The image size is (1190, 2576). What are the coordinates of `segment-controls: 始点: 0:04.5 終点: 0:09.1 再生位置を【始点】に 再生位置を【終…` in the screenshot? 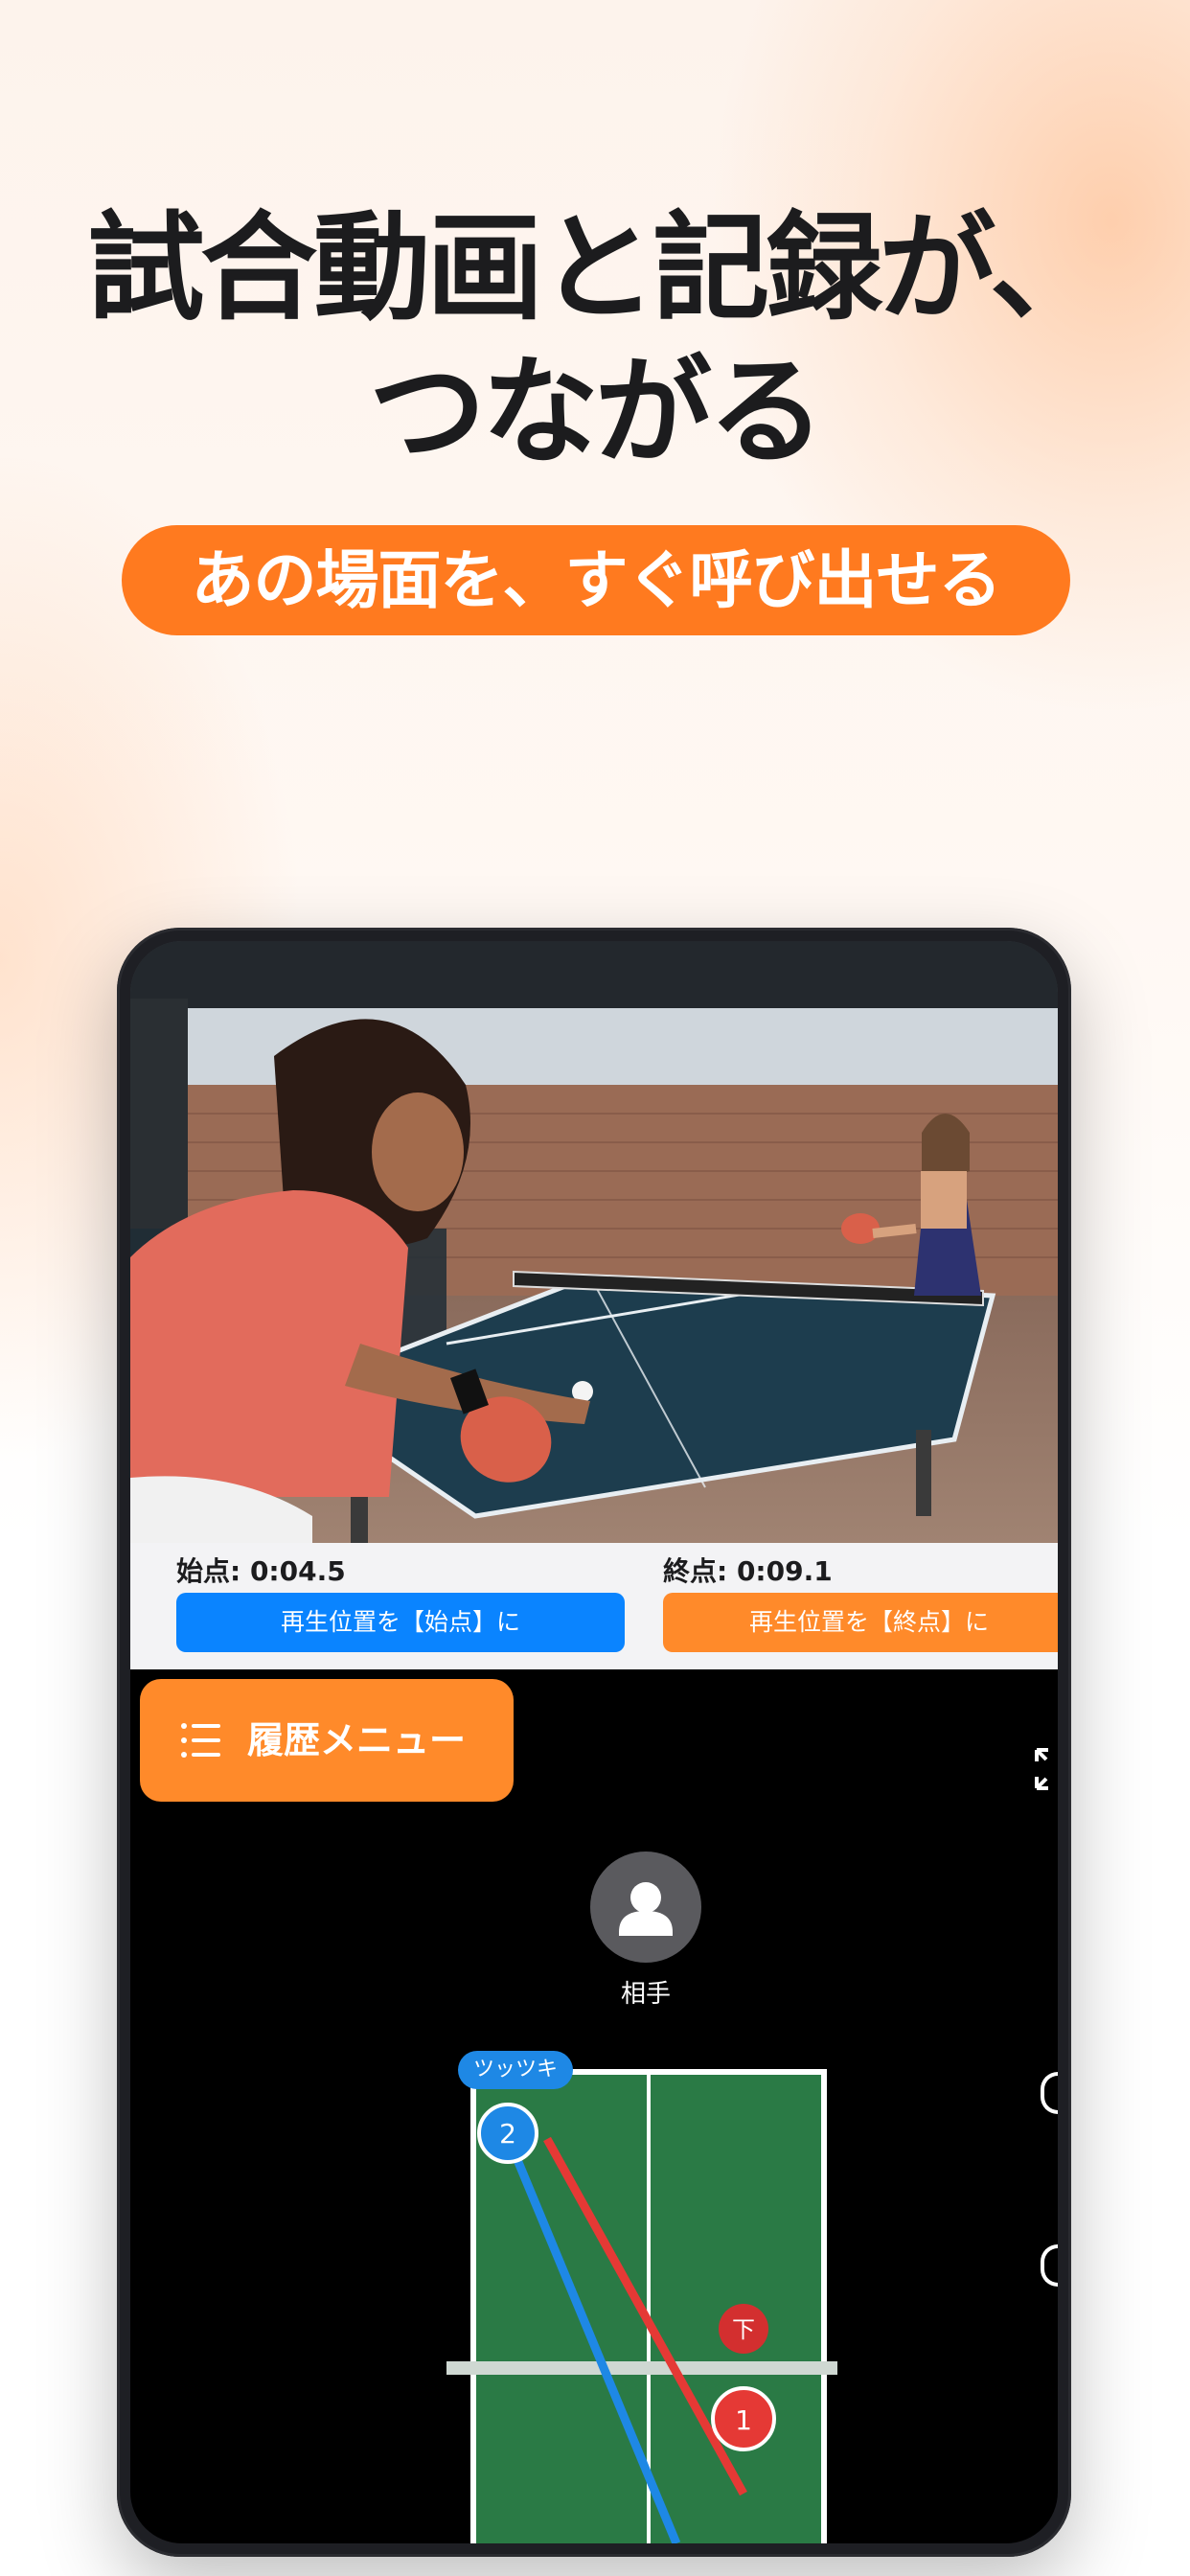 It's located at (594, 1606).